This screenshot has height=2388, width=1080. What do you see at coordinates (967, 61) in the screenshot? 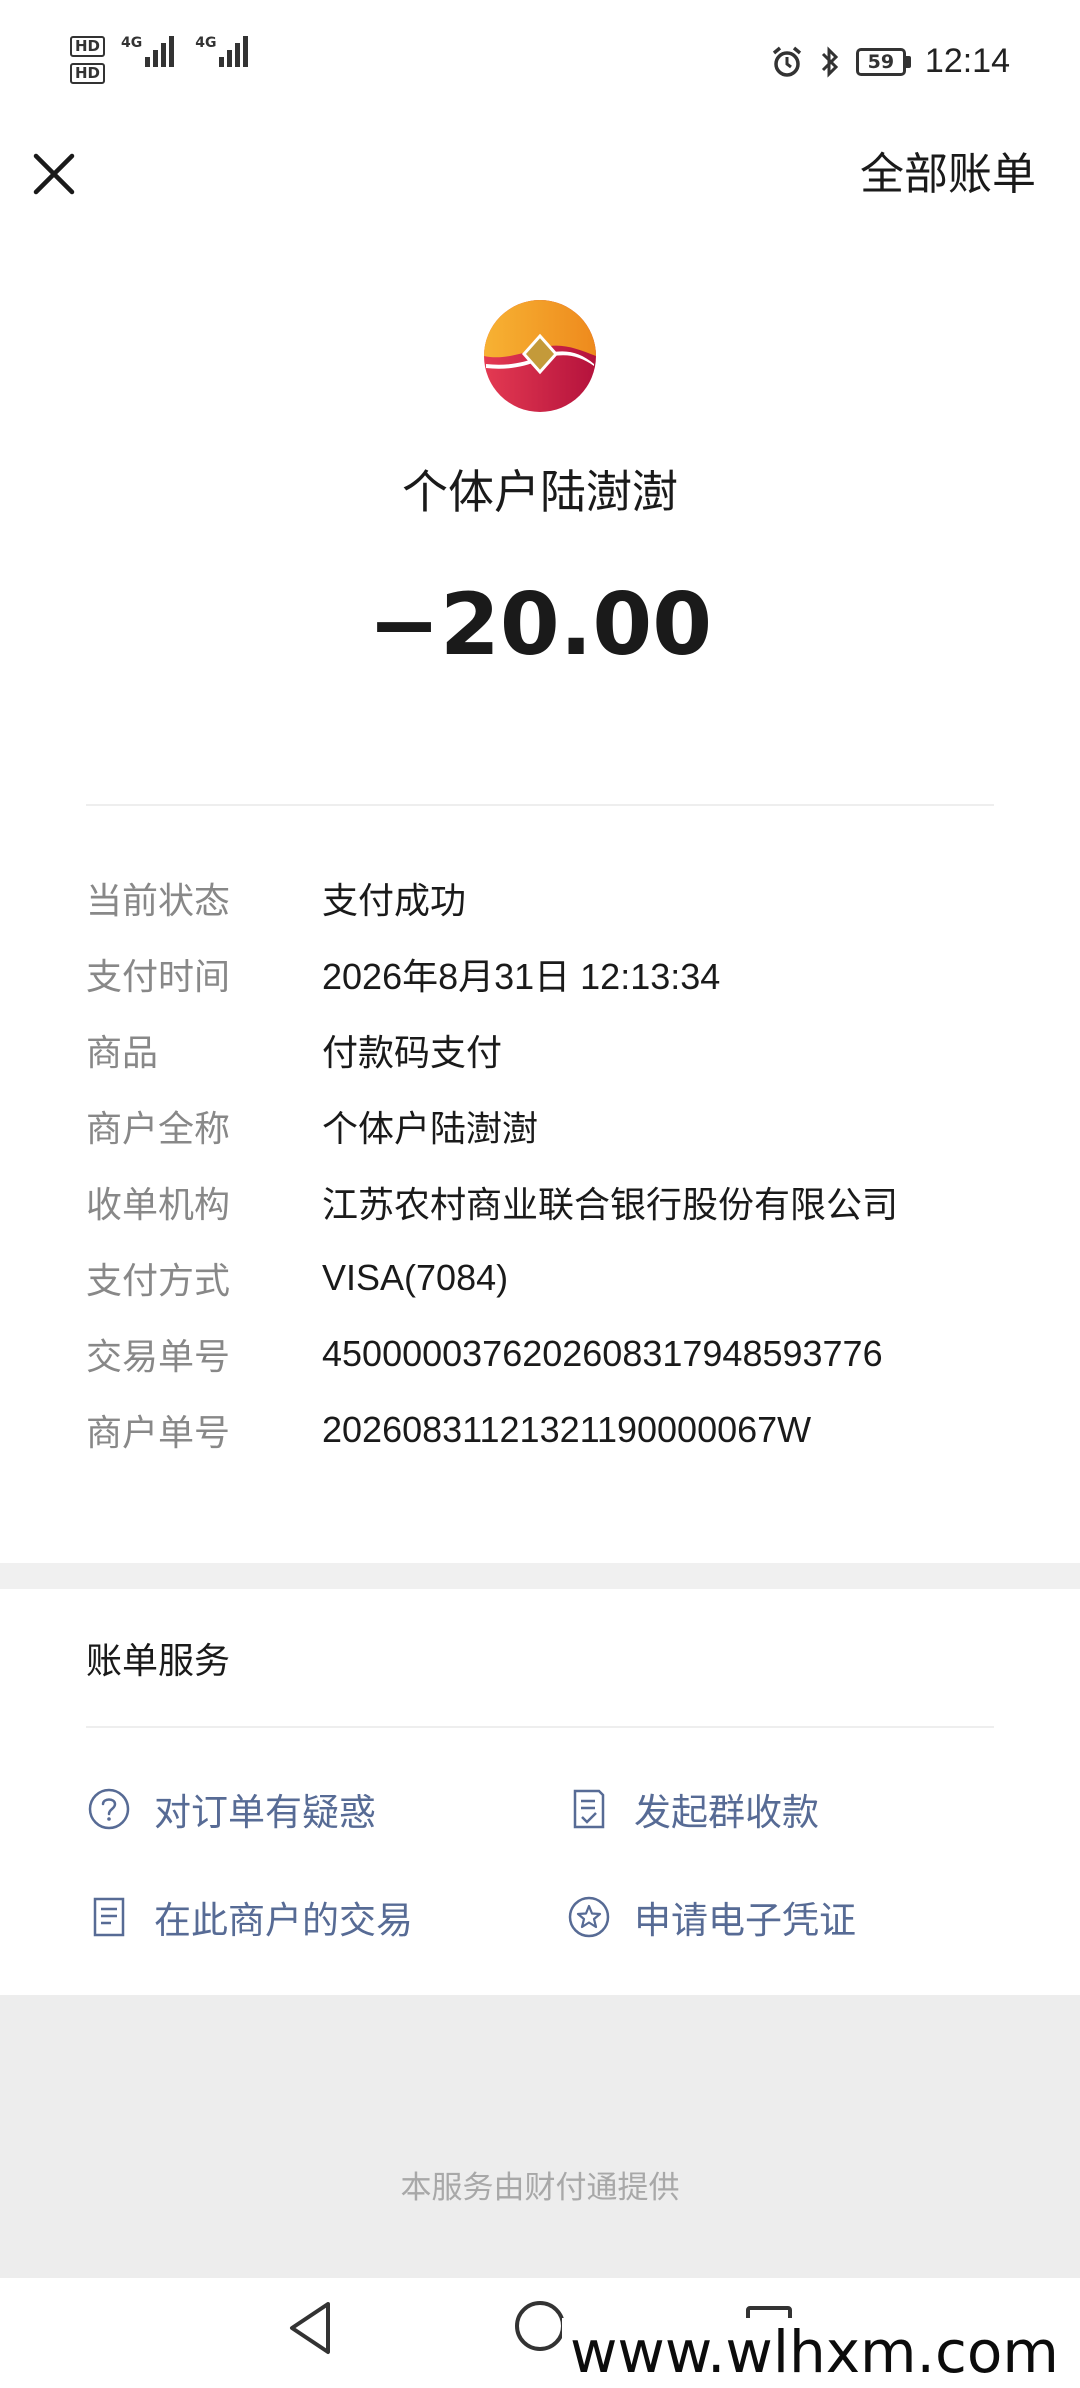
I see `clock: 12:14` at bounding box center [967, 61].